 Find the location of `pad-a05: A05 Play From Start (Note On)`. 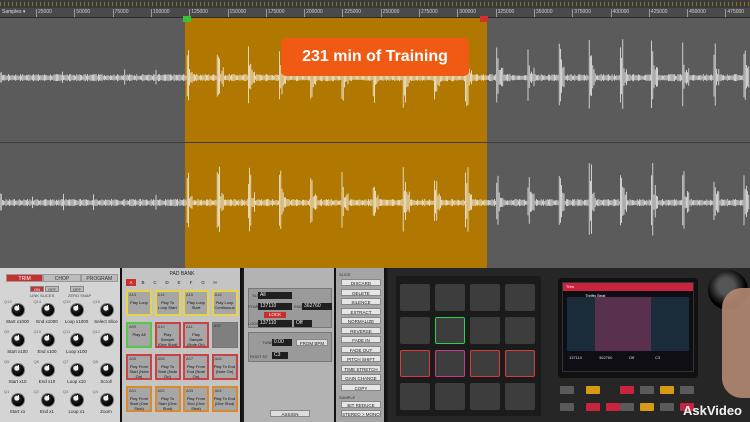

pad-a05: A05 Play From Start (Note On) is located at coordinates (139, 367).